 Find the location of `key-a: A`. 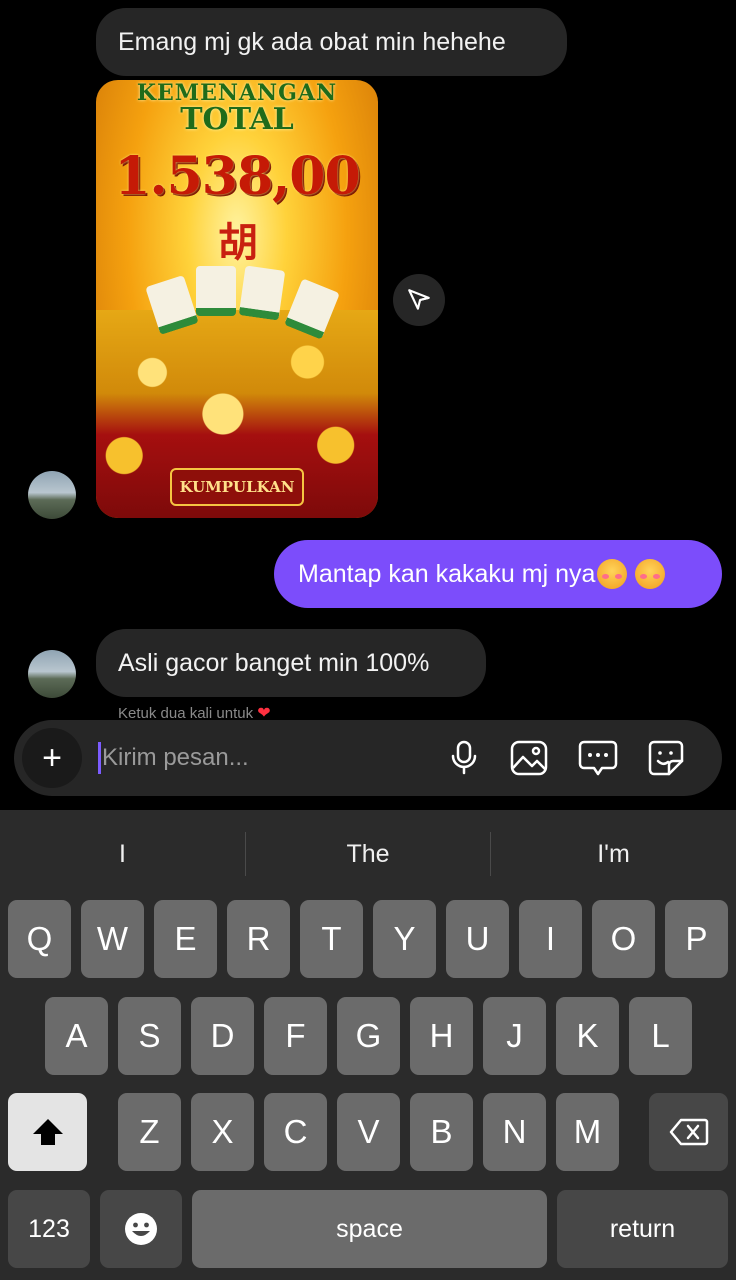

key-a: A is located at coordinates (76, 1036).